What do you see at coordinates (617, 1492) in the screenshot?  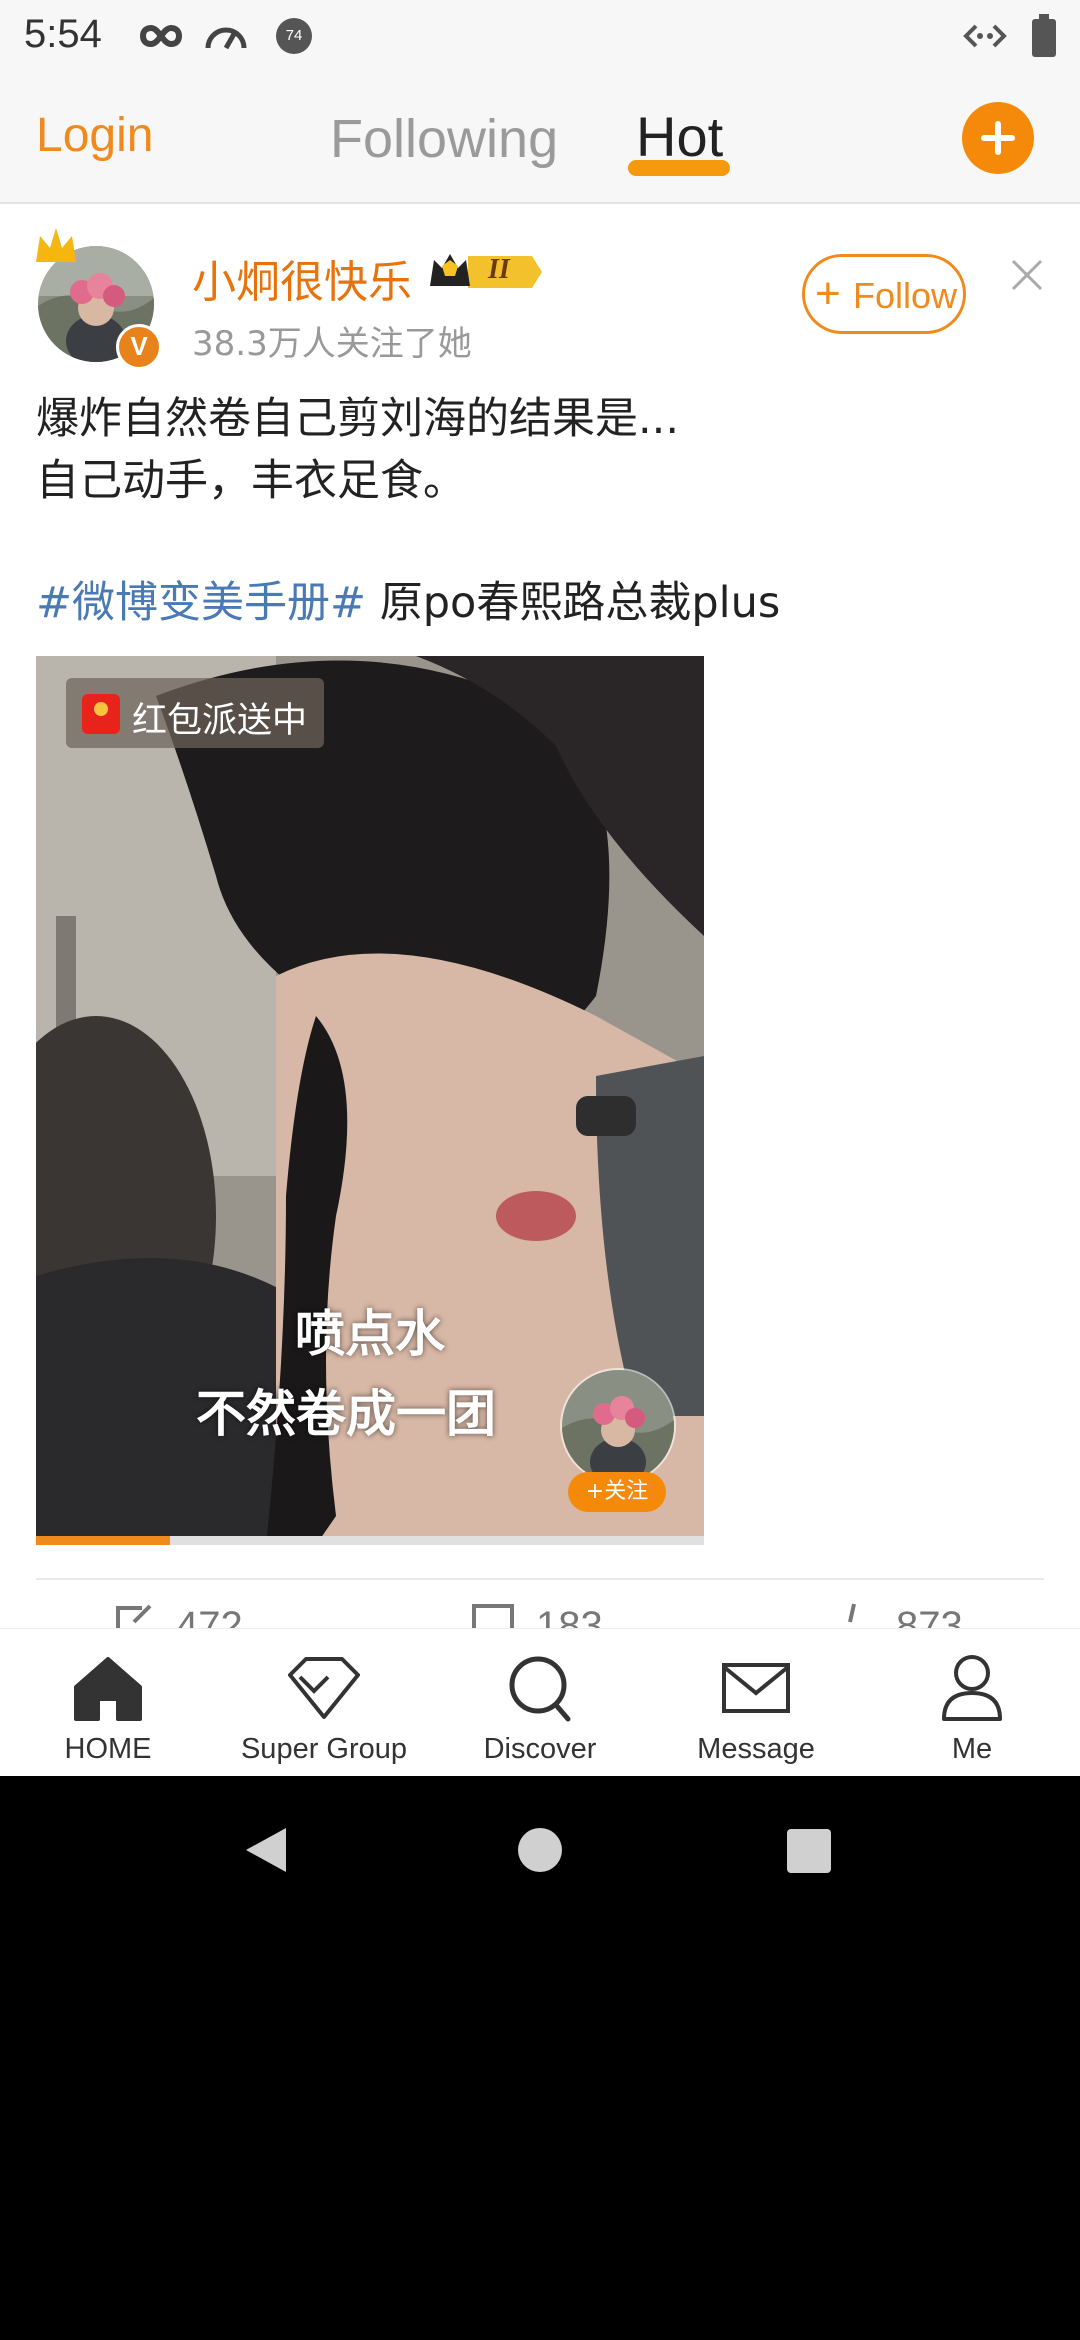 I see `video-follow-button: +关注` at bounding box center [617, 1492].